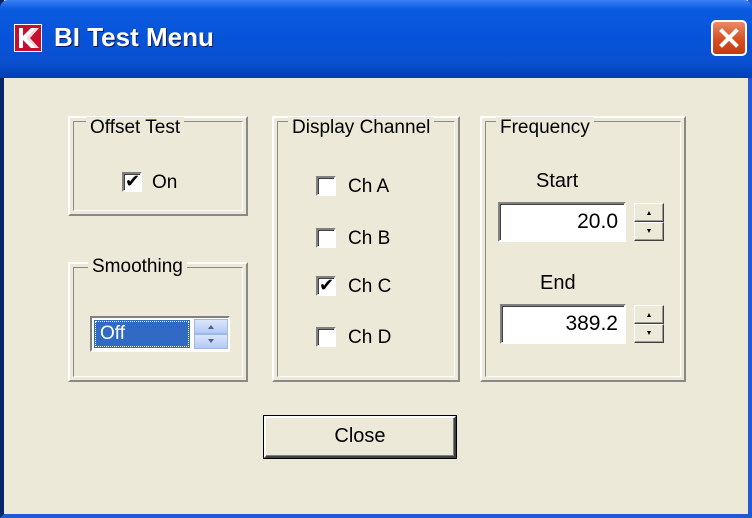 The image size is (752, 518). I want to click on frequency-end-spinner, so click(649, 324).